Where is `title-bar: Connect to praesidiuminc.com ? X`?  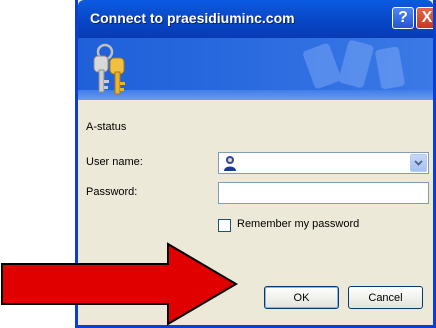
title-bar: Connect to praesidiuminc.com ? X is located at coordinates (255, 19).